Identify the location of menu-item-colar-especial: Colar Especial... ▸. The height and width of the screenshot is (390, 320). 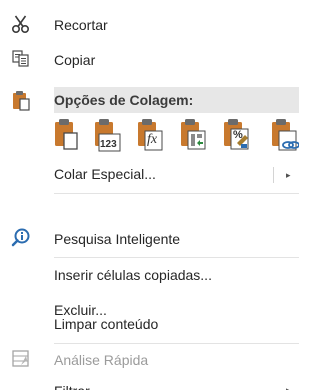
(149, 175).